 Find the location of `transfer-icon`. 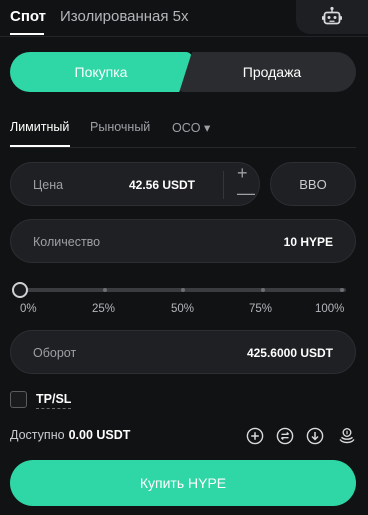

transfer-icon is located at coordinates (285, 436).